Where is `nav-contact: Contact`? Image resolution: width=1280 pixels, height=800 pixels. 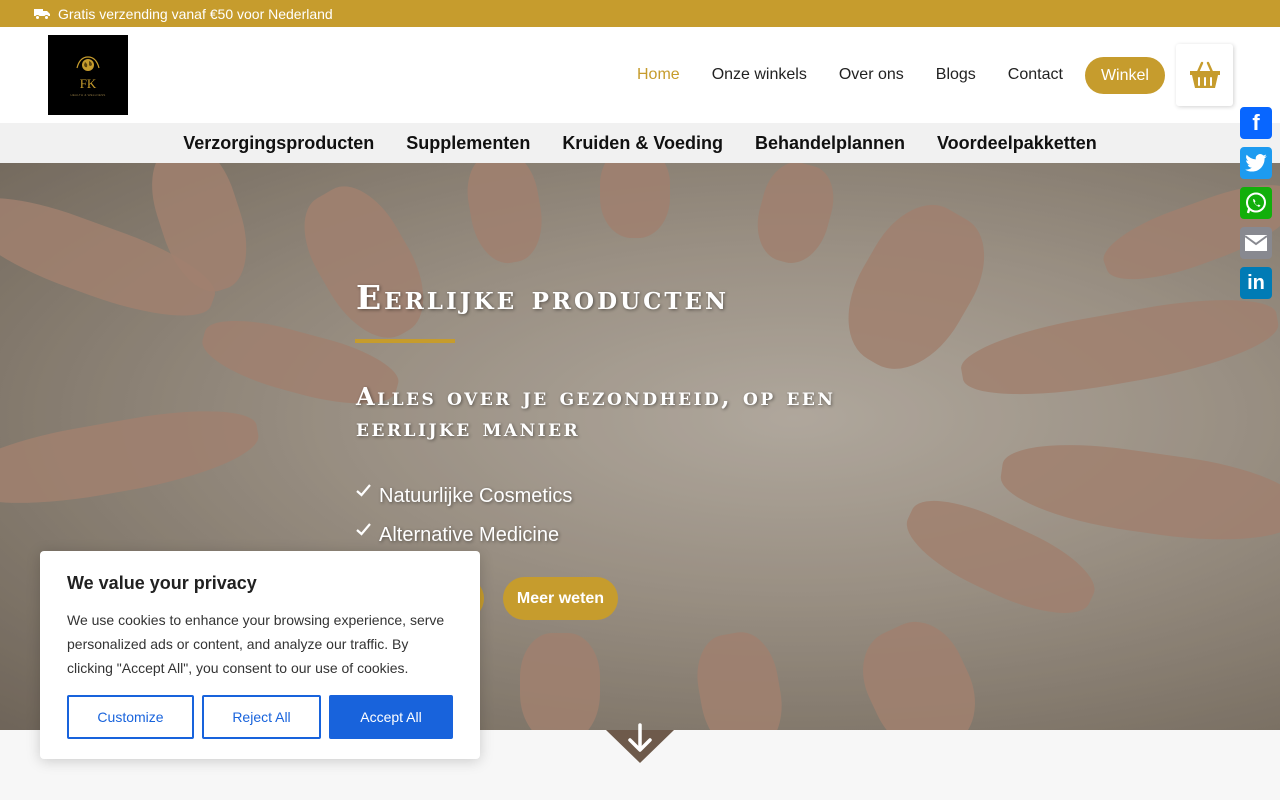
nav-contact: Contact is located at coordinates (1035, 75).